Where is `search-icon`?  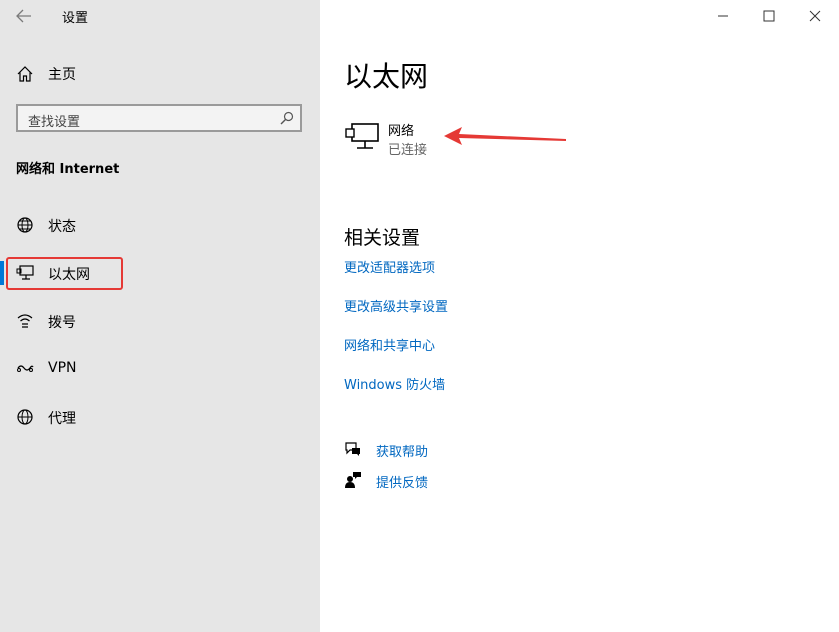 search-icon is located at coordinates (287, 118).